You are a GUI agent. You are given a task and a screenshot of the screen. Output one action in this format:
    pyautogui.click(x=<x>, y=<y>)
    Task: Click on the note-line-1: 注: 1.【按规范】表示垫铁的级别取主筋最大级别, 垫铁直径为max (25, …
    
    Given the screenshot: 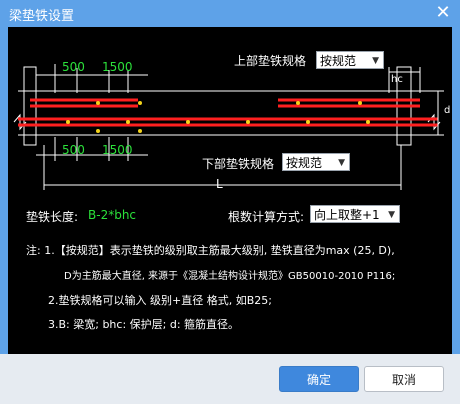 What is the action you would take?
    pyautogui.click(x=210, y=250)
    